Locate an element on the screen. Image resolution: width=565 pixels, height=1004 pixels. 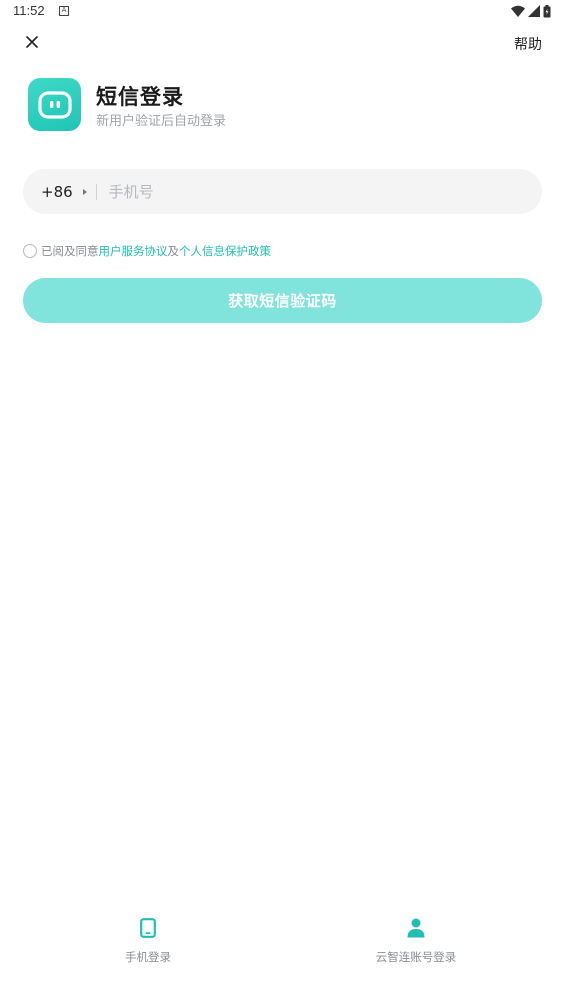
page-subtitle: 新用户验证后自动登录 is located at coordinates (161, 121).